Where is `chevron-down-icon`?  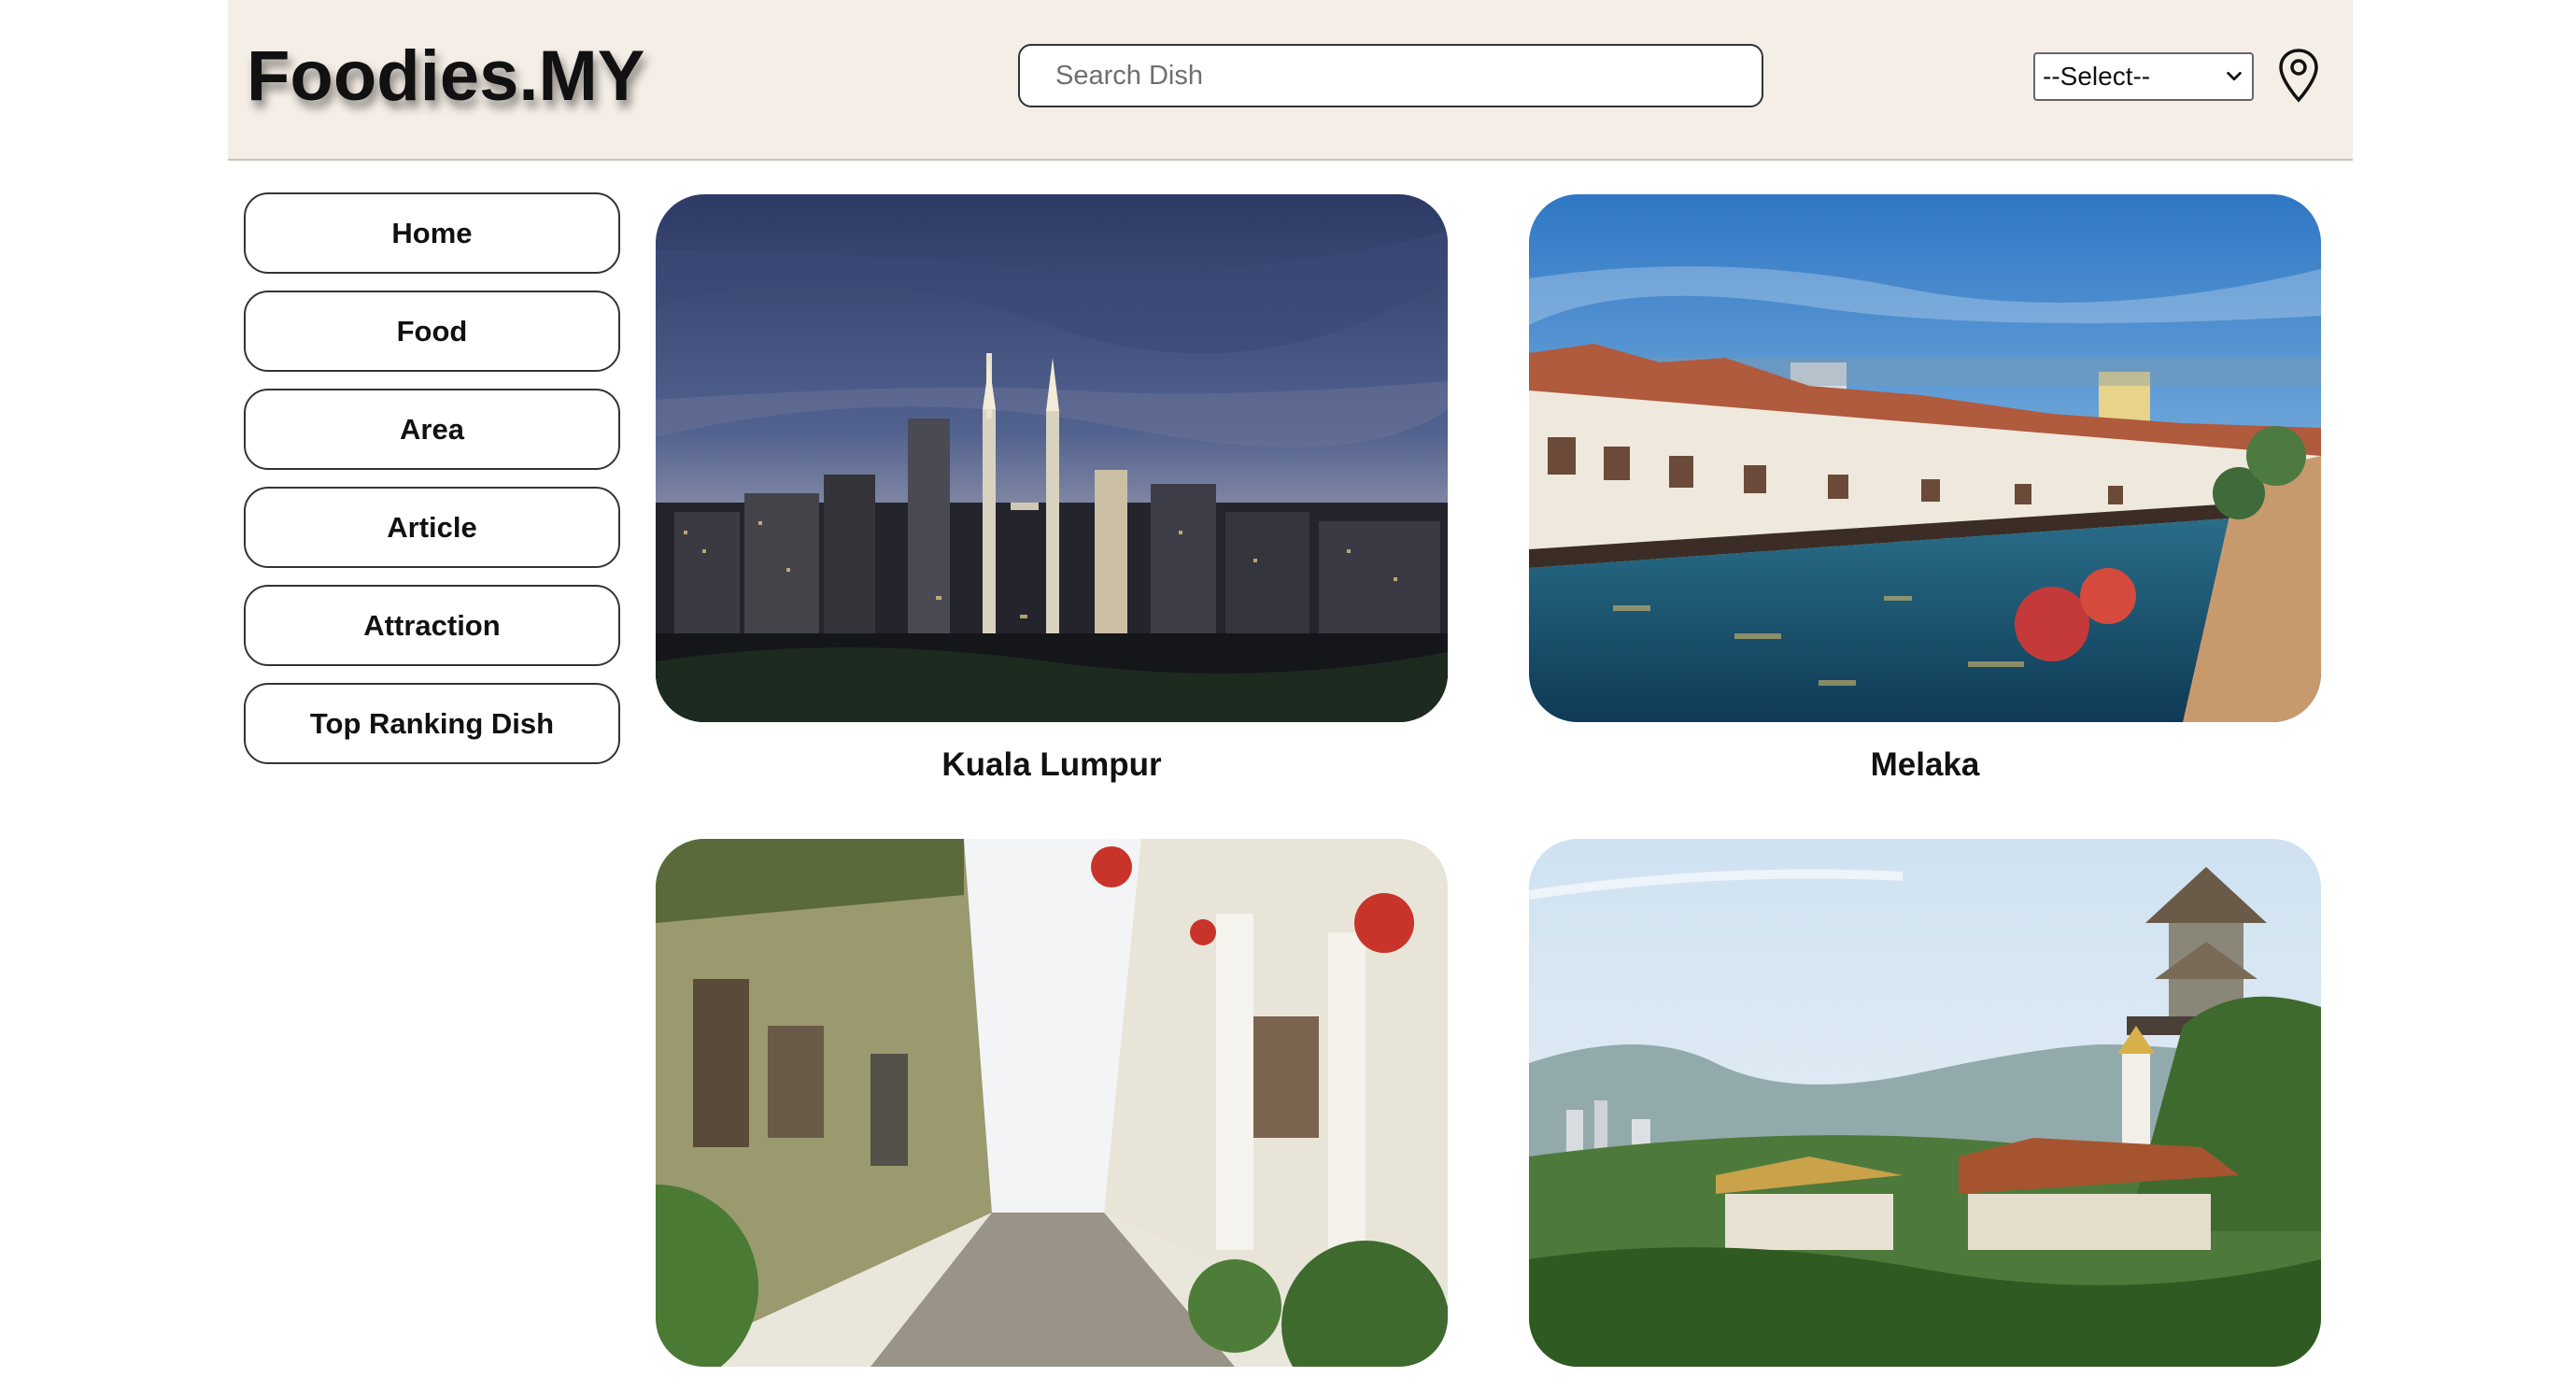
chevron-down-icon is located at coordinates (2234, 76).